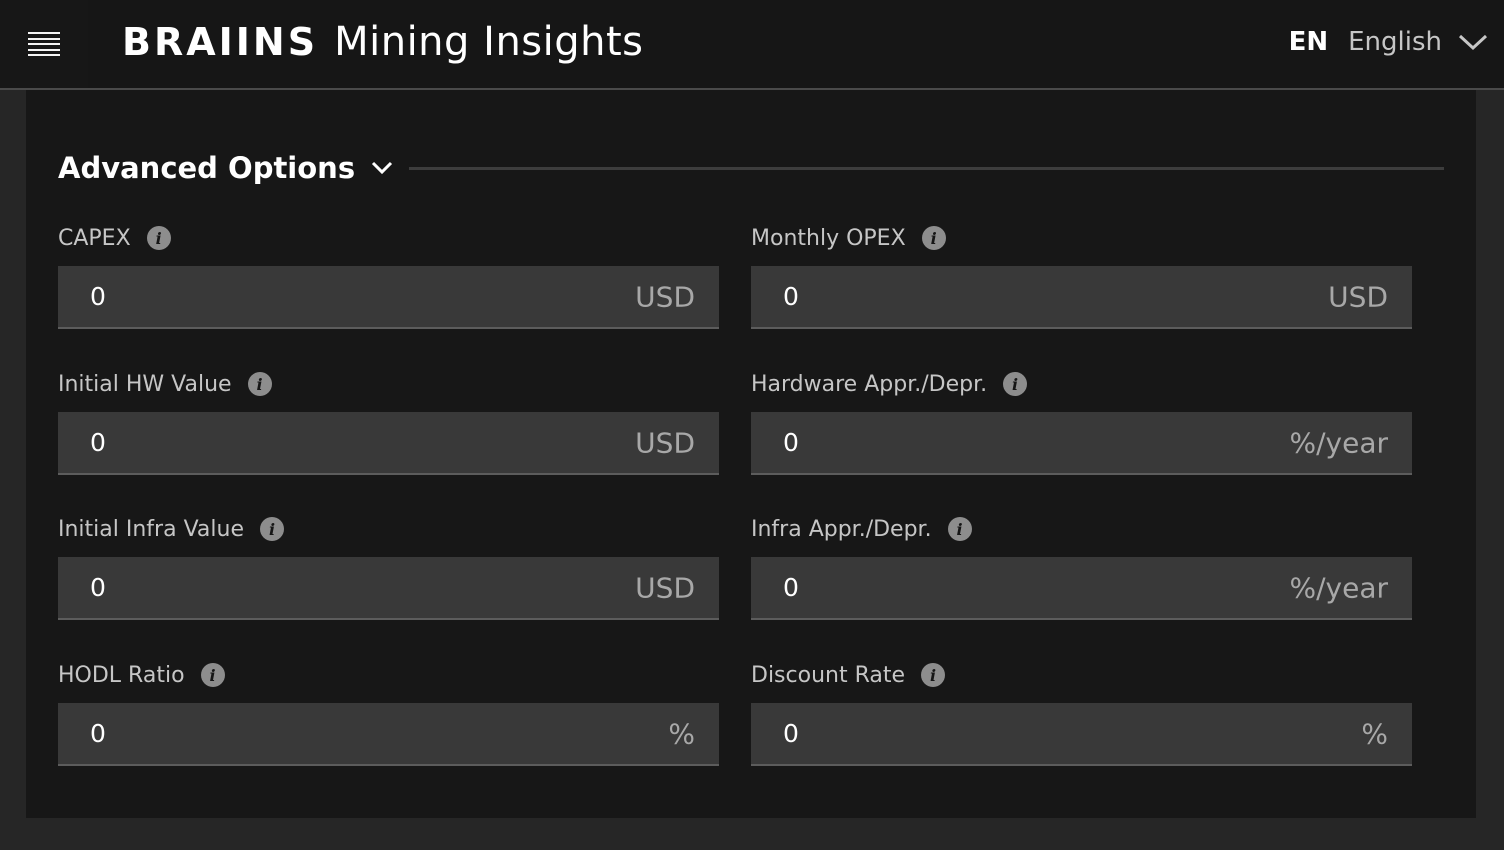 This screenshot has width=1504, height=850. What do you see at coordinates (388, 296) in the screenshot?
I see `capex-input` at bounding box center [388, 296].